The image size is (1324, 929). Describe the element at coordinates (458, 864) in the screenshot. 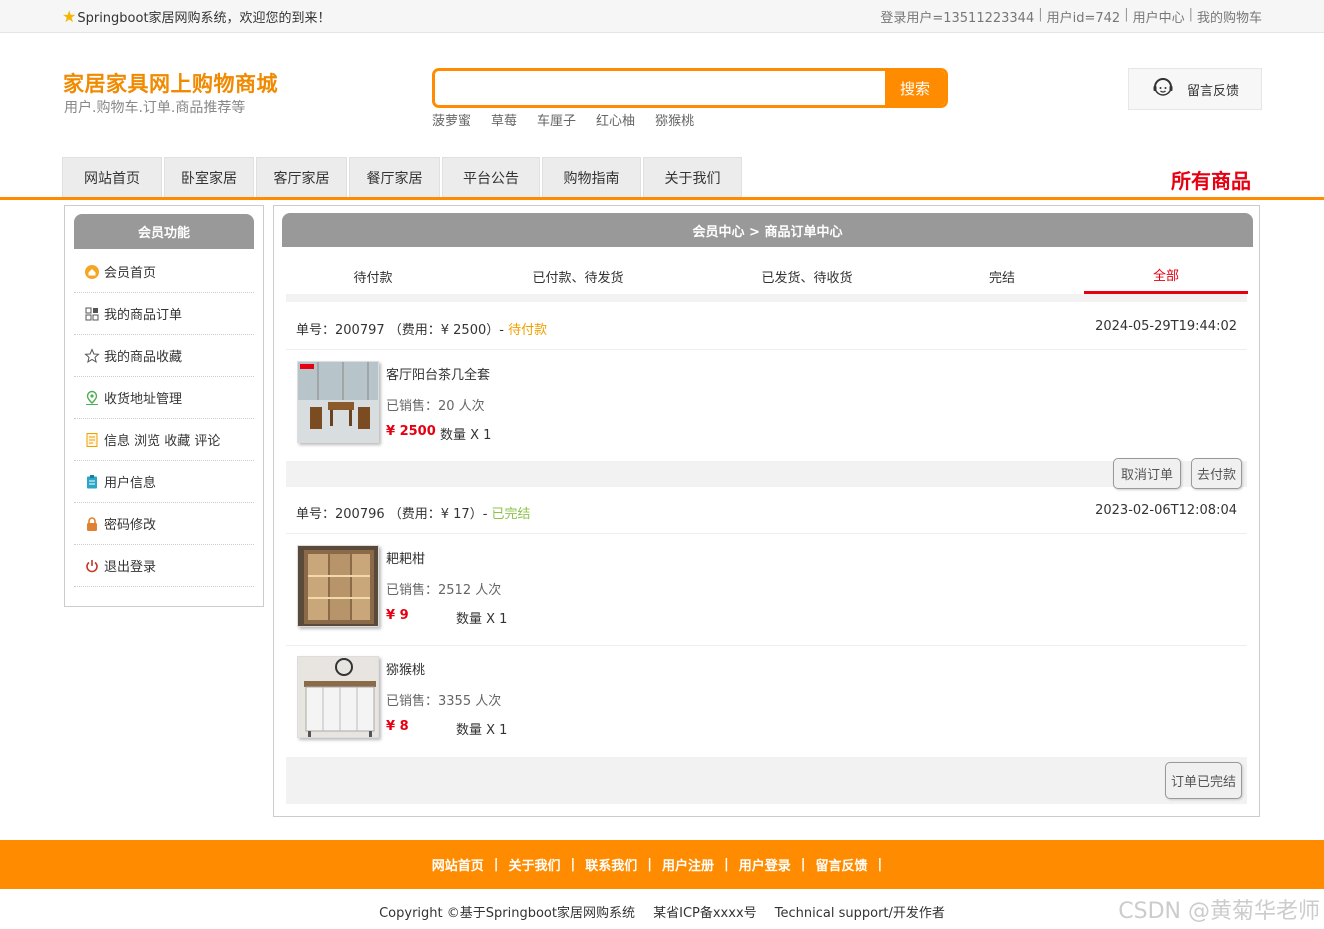

I see `footer-link-home: 网站首页` at that location.